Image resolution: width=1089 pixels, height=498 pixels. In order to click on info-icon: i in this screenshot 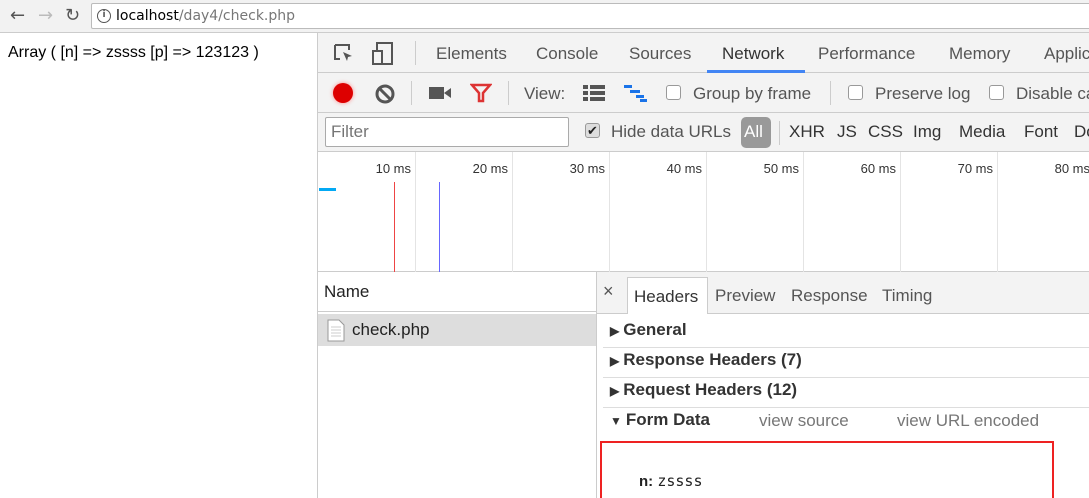, I will do `click(104, 16)`.